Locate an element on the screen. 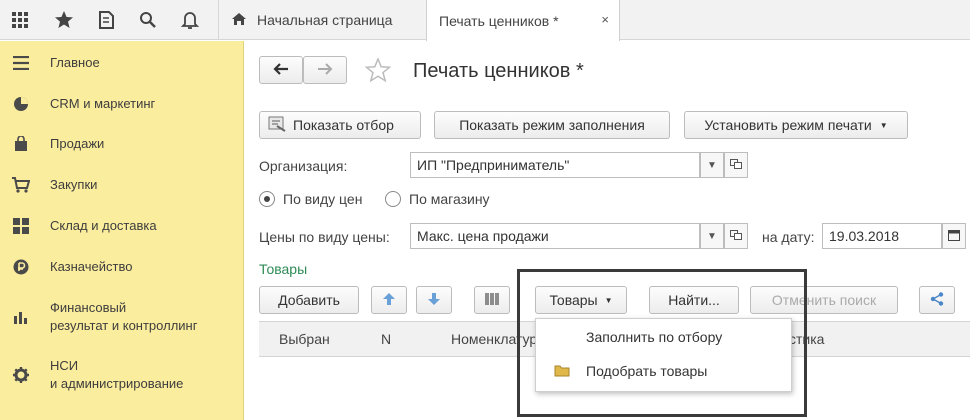  set-print-mode-label: Установить режим печати is located at coordinates (788, 125).